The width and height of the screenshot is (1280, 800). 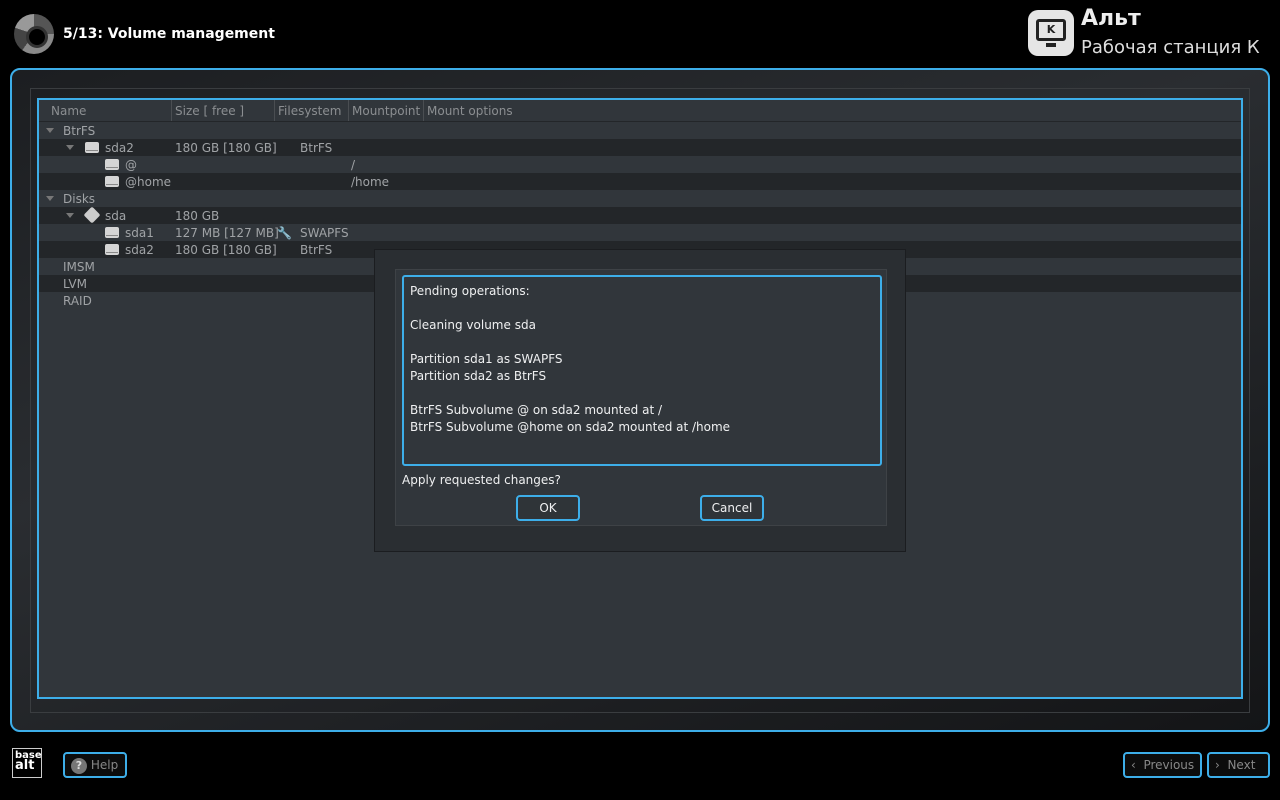 What do you see at coordinates (640, 198) in the screenshot?
I see `tree-row: Disks` at bounding box center [640, 198].